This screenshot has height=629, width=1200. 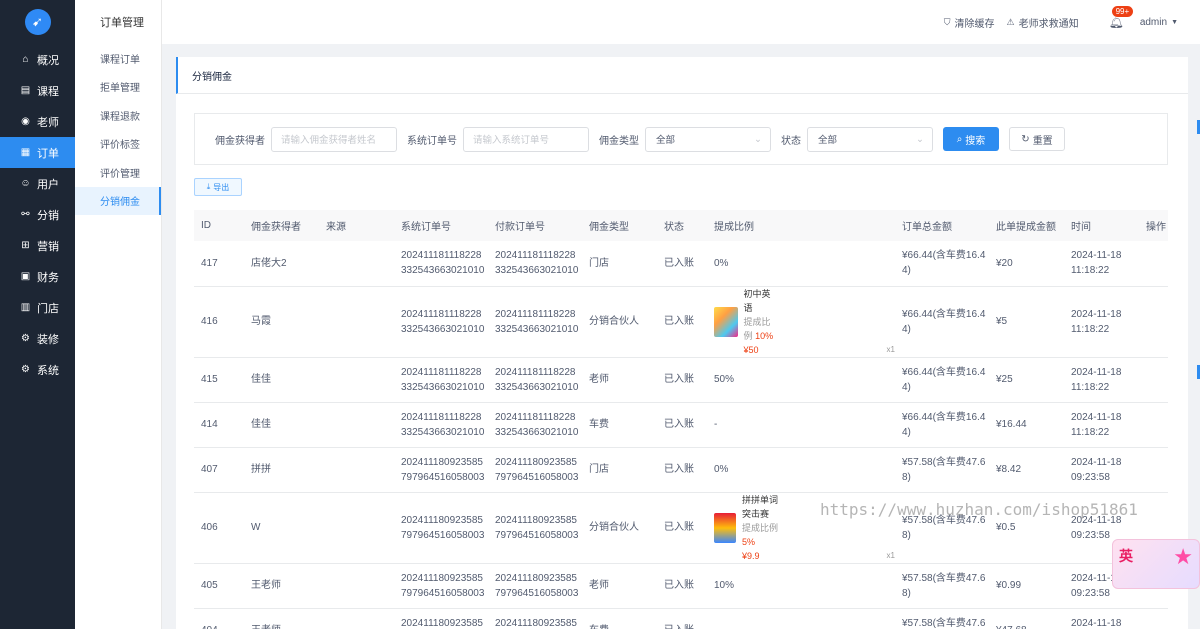 I want to click on nav-item: ▥ 门店, so click(x=37, y=307).